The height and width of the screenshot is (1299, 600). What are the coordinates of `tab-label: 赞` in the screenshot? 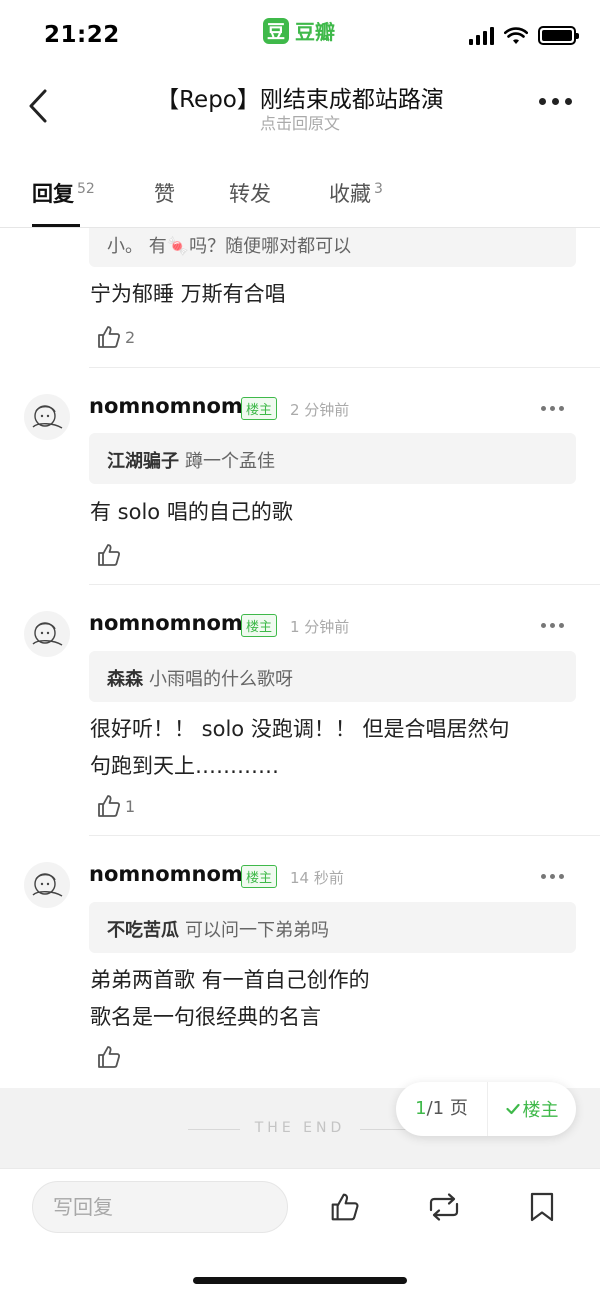 It's located at (164, 194).